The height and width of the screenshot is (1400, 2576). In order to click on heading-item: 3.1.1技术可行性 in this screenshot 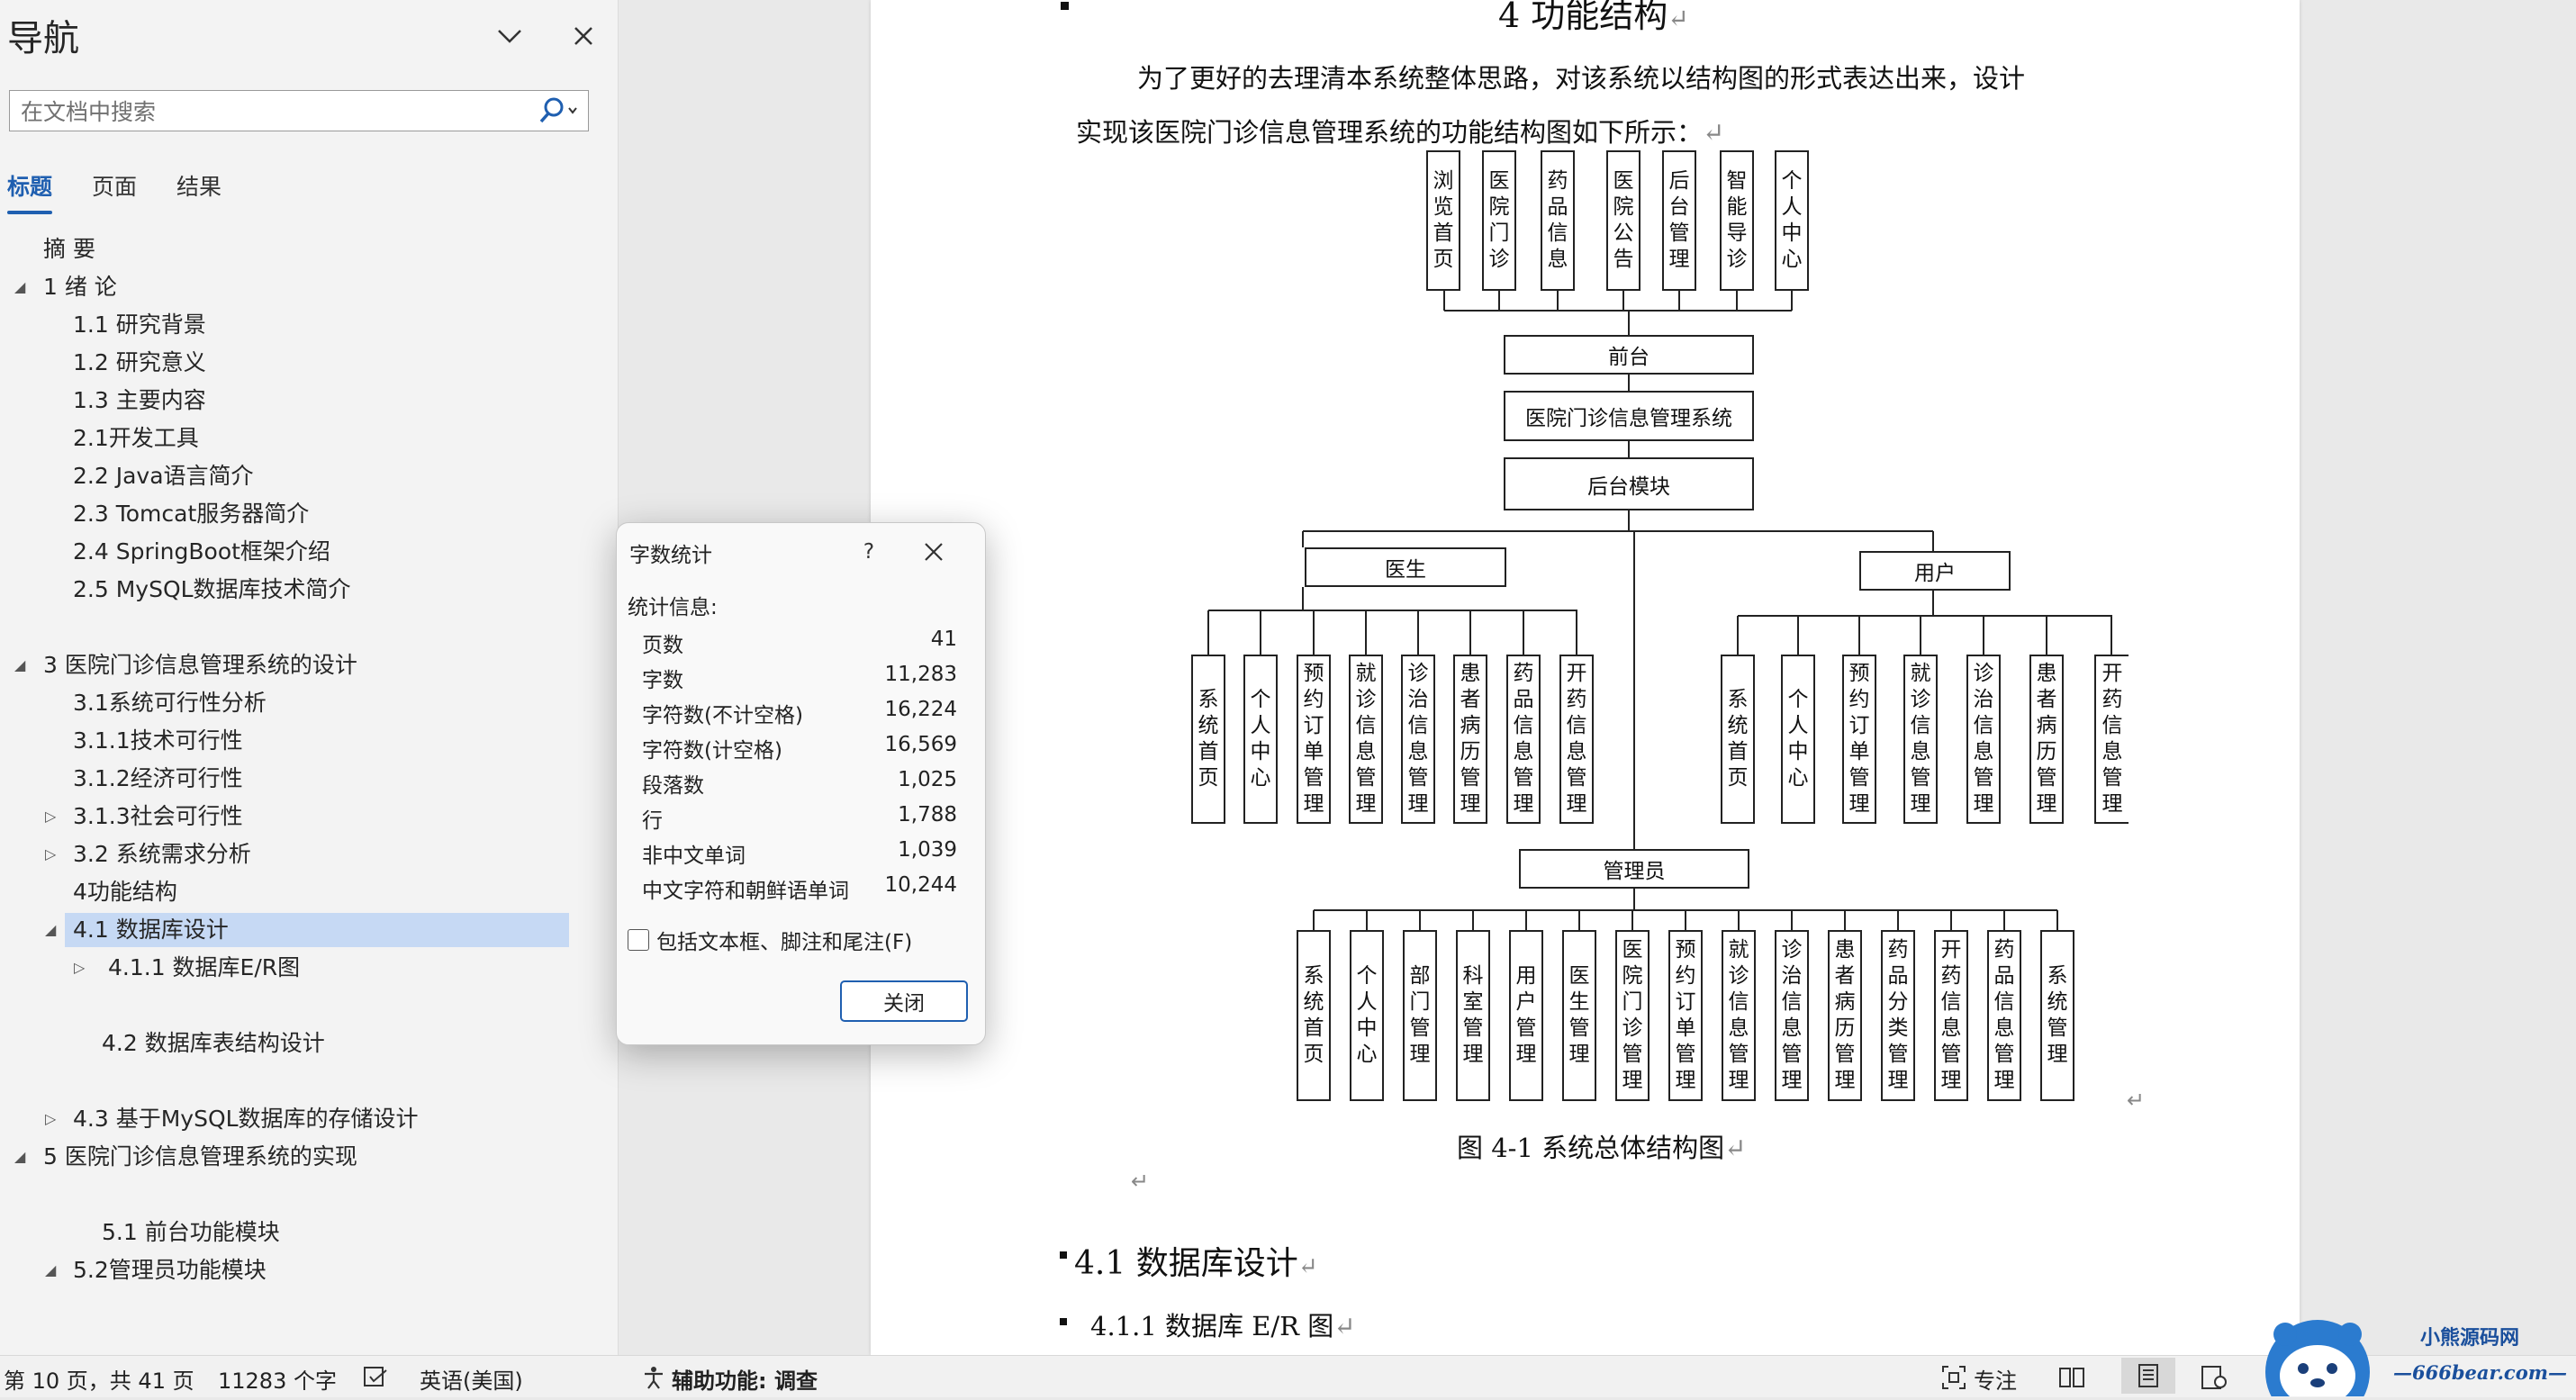, I will do `click(158, 741)`.